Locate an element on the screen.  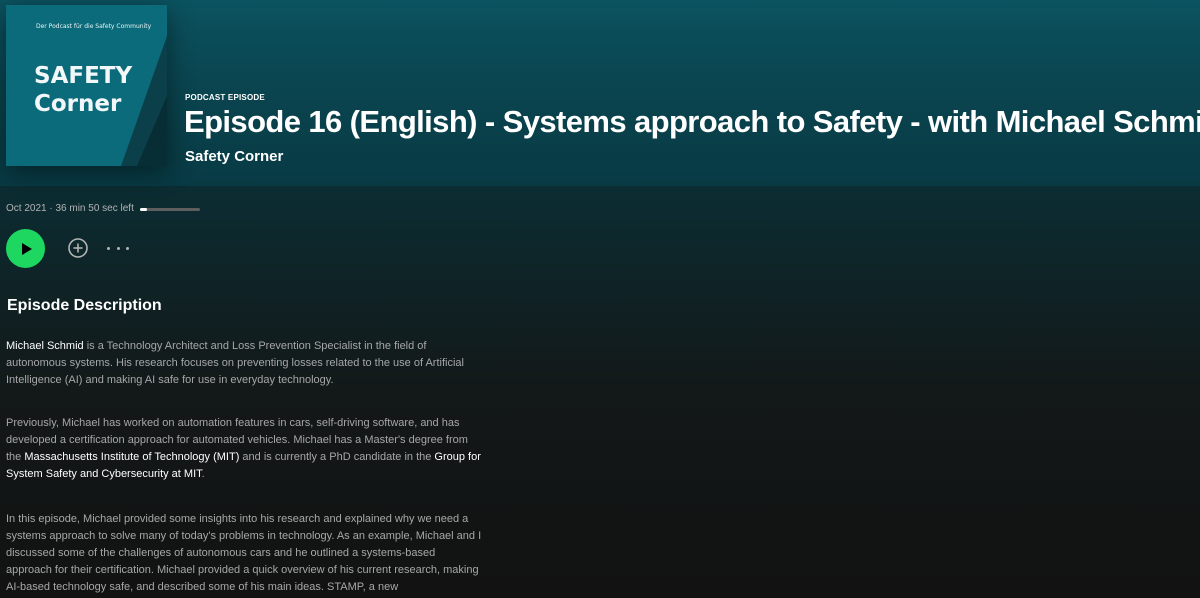
cover-title-line2: Corner is located at coordinates (78, 104).